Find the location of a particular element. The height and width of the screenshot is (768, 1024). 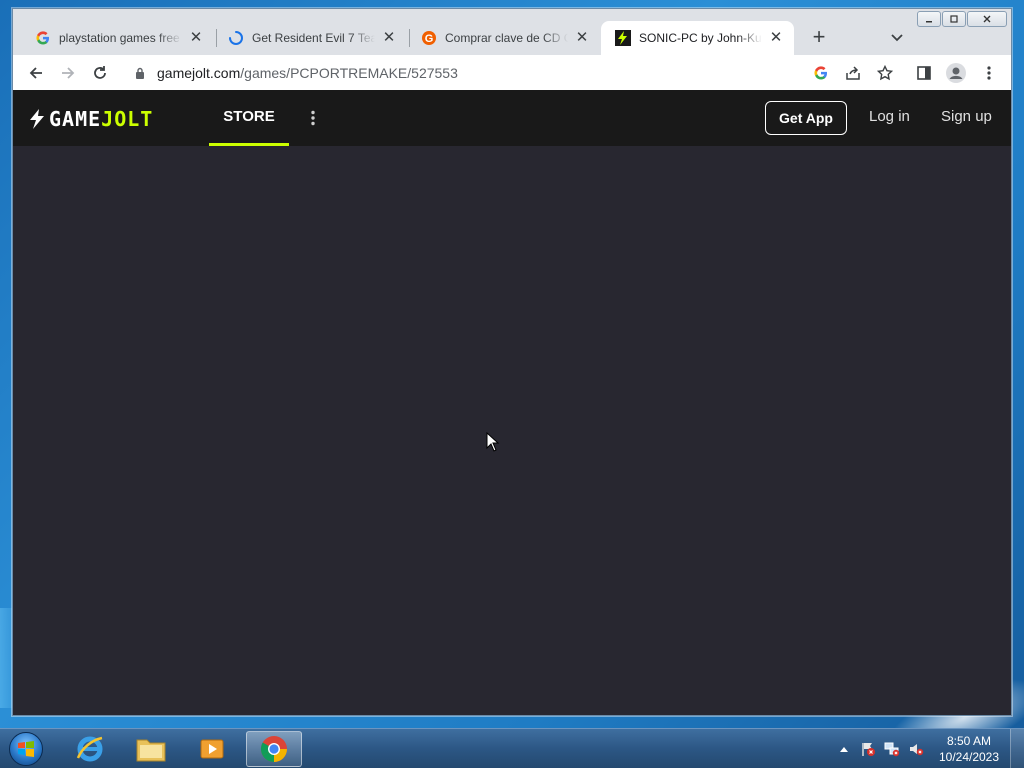

google-translate-icon is located at coordinates (821, 73).